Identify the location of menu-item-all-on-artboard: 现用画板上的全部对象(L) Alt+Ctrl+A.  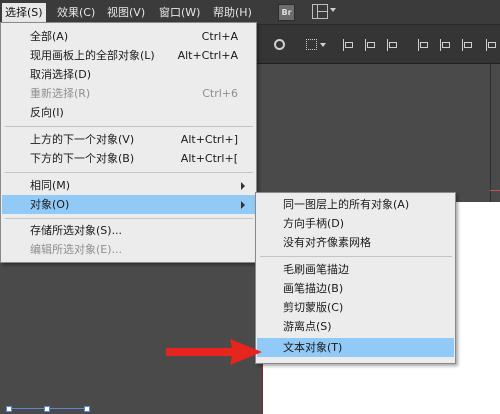
(129, 55).